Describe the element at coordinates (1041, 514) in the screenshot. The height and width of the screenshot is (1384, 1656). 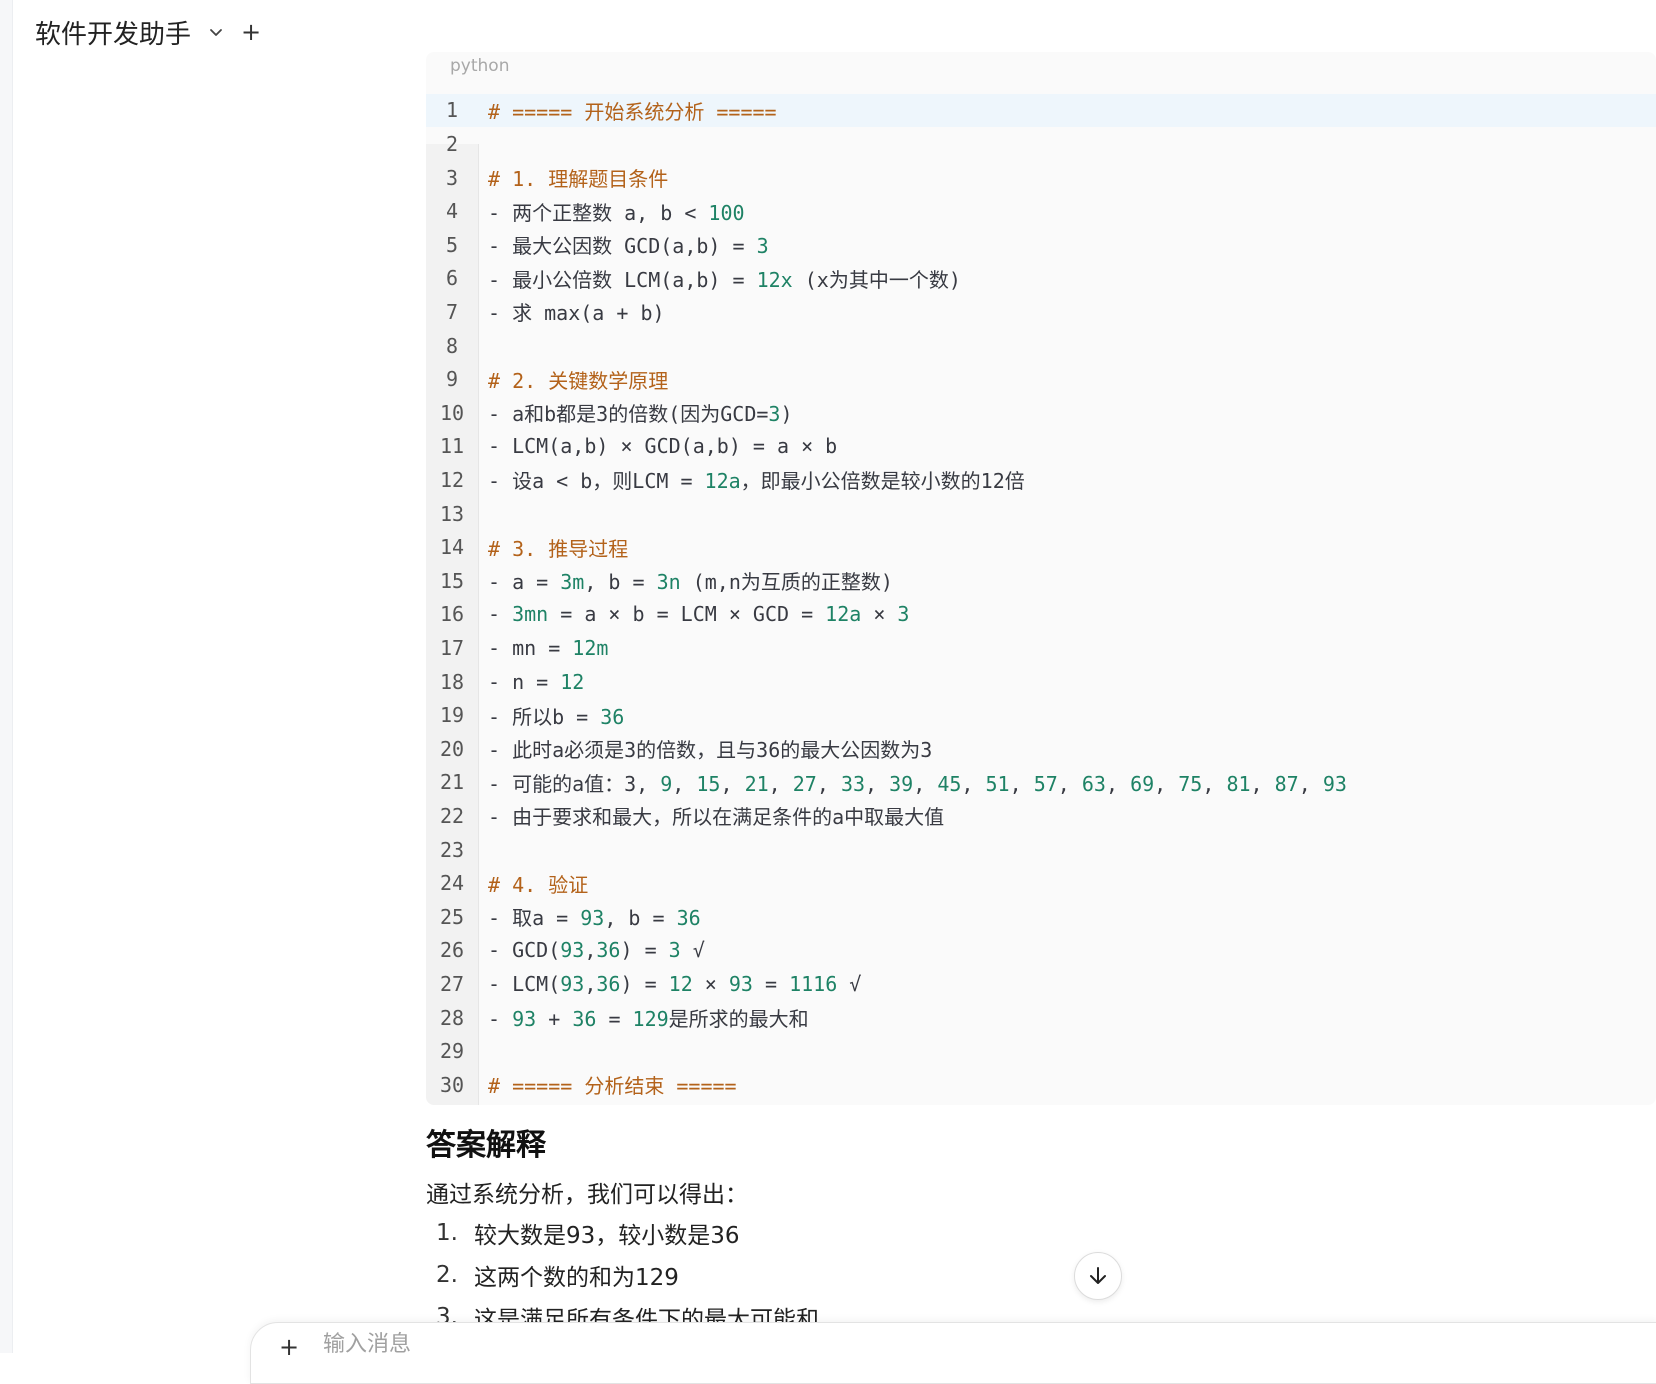
I see `code-line: 13` at that location.